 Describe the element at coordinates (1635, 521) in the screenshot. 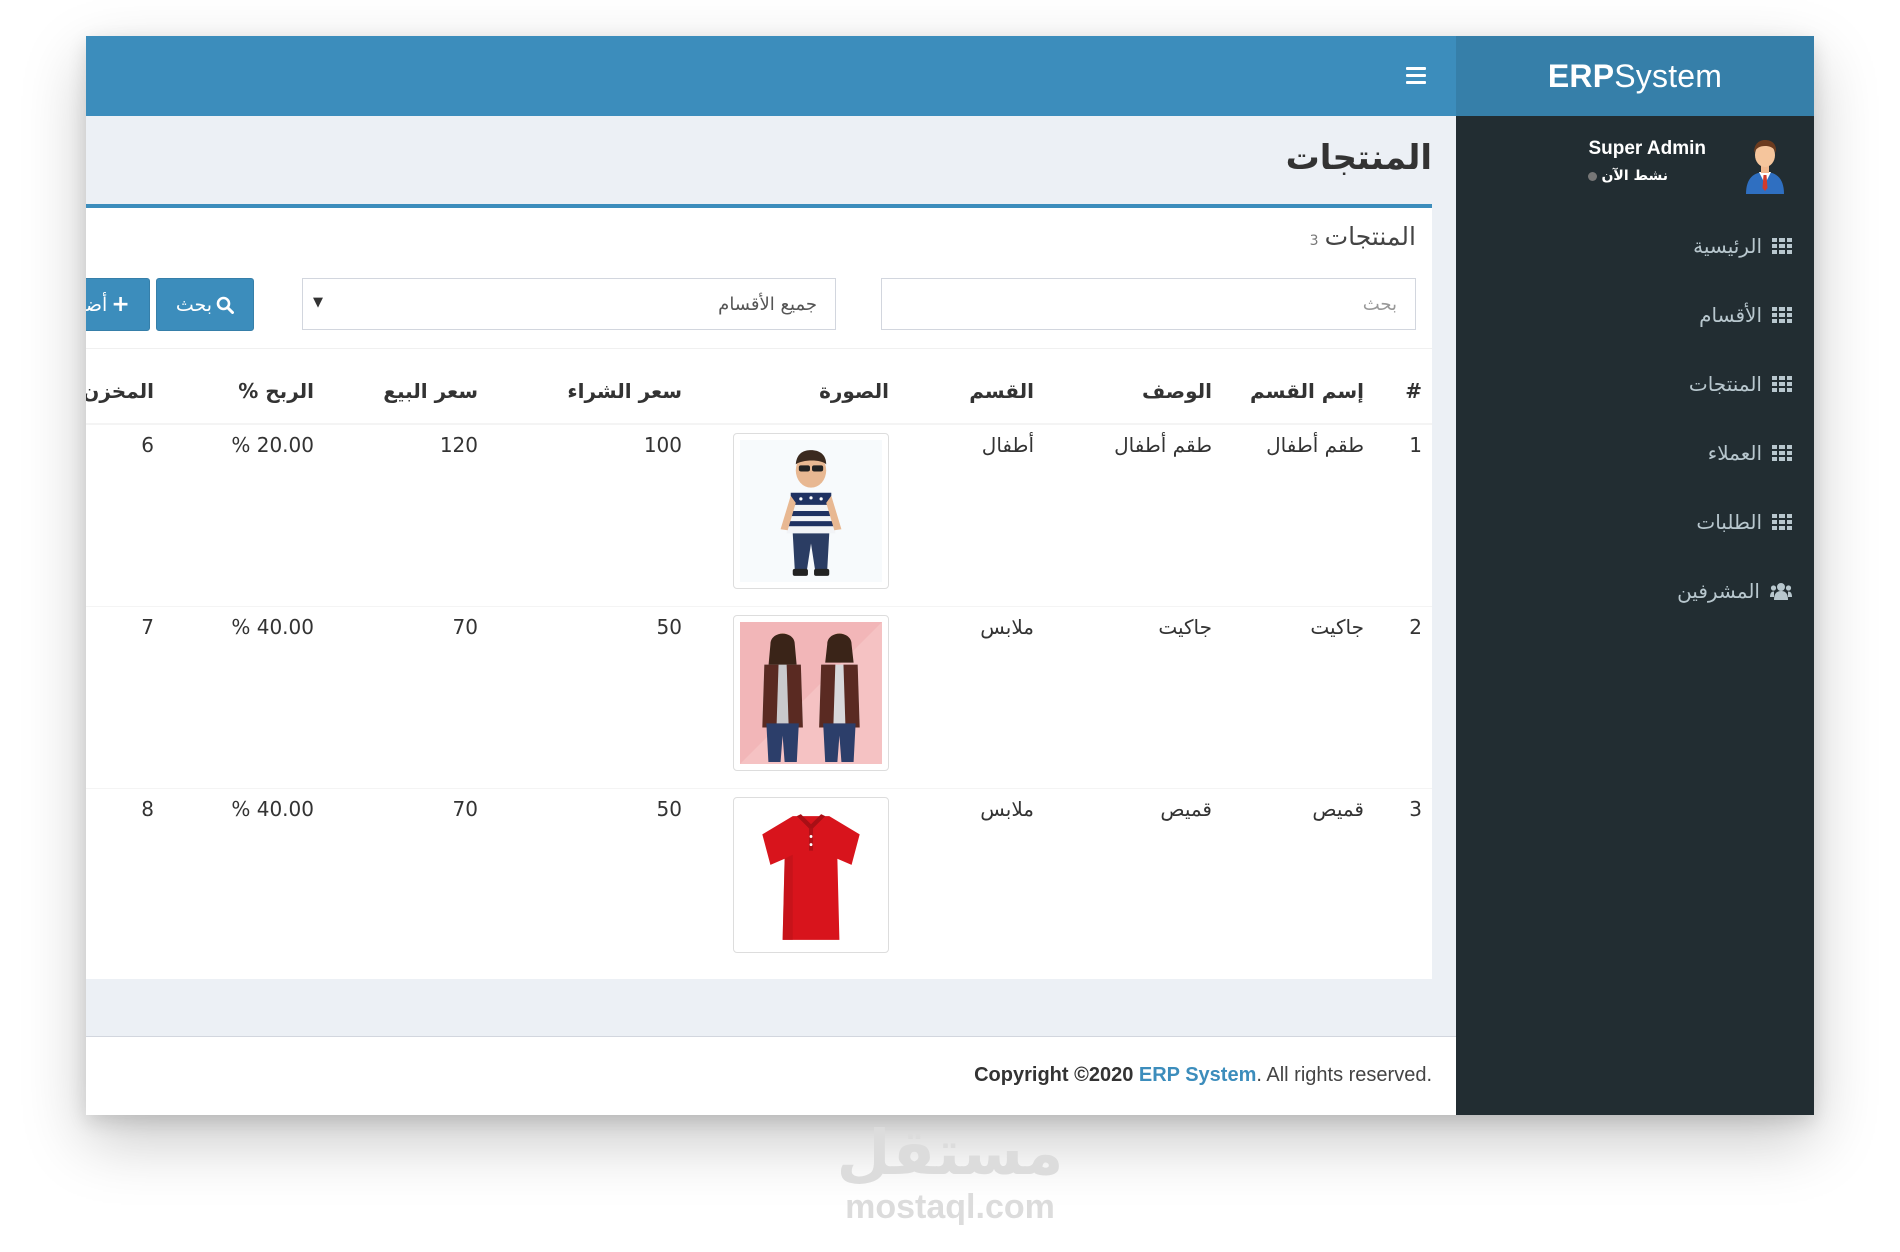

I see `sidebar-item-orders: الطلبات` at that location.